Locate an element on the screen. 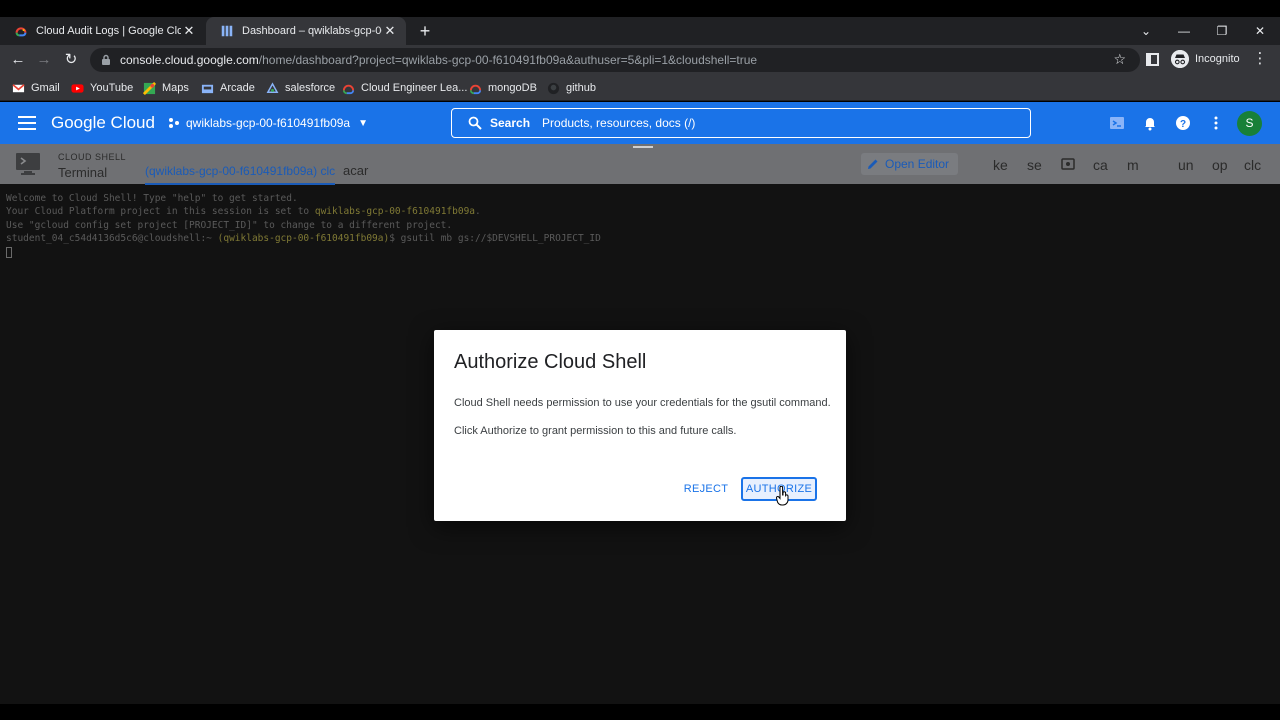 The width and height of the screenshot is (1280, 720). url-host: console.cloud.google.com is located at coordinates (189, 60).